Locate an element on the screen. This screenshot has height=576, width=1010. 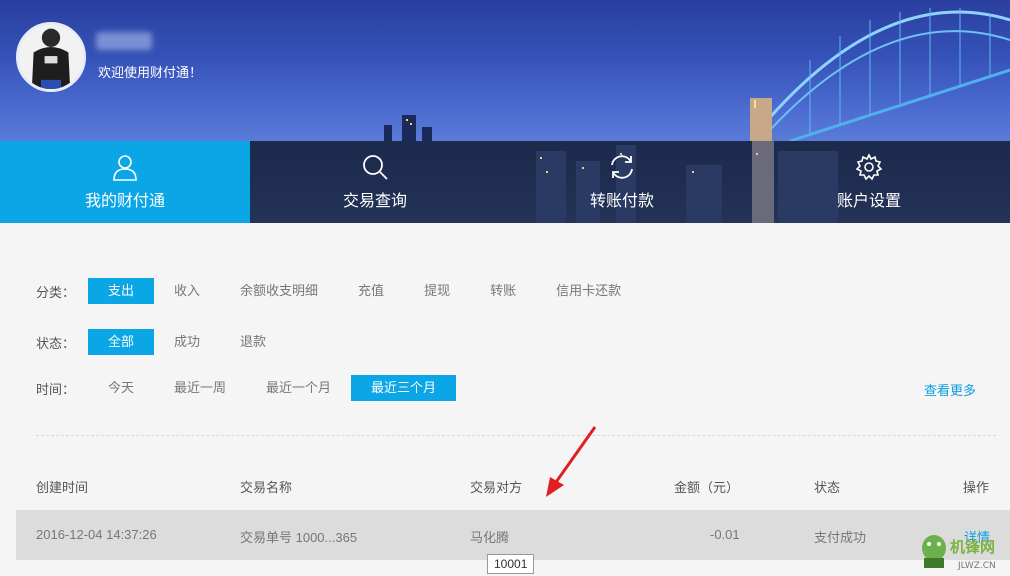
divider is located at coordinates (516, 435).